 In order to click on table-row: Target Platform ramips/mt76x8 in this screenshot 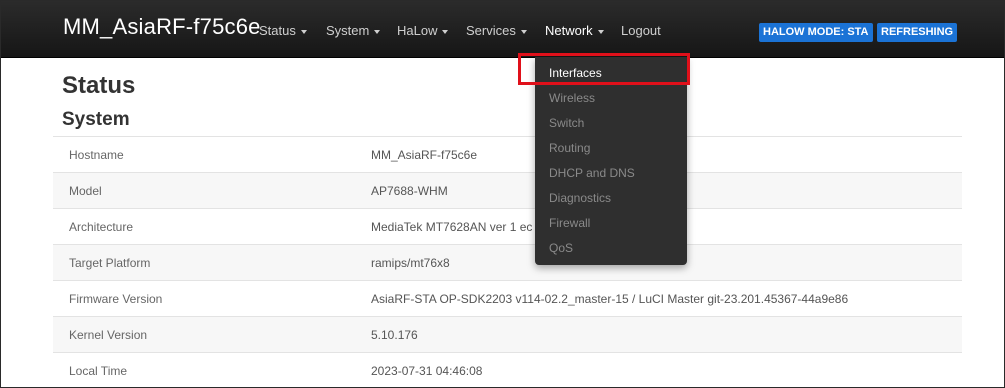, I will do `click(507, 262)`.